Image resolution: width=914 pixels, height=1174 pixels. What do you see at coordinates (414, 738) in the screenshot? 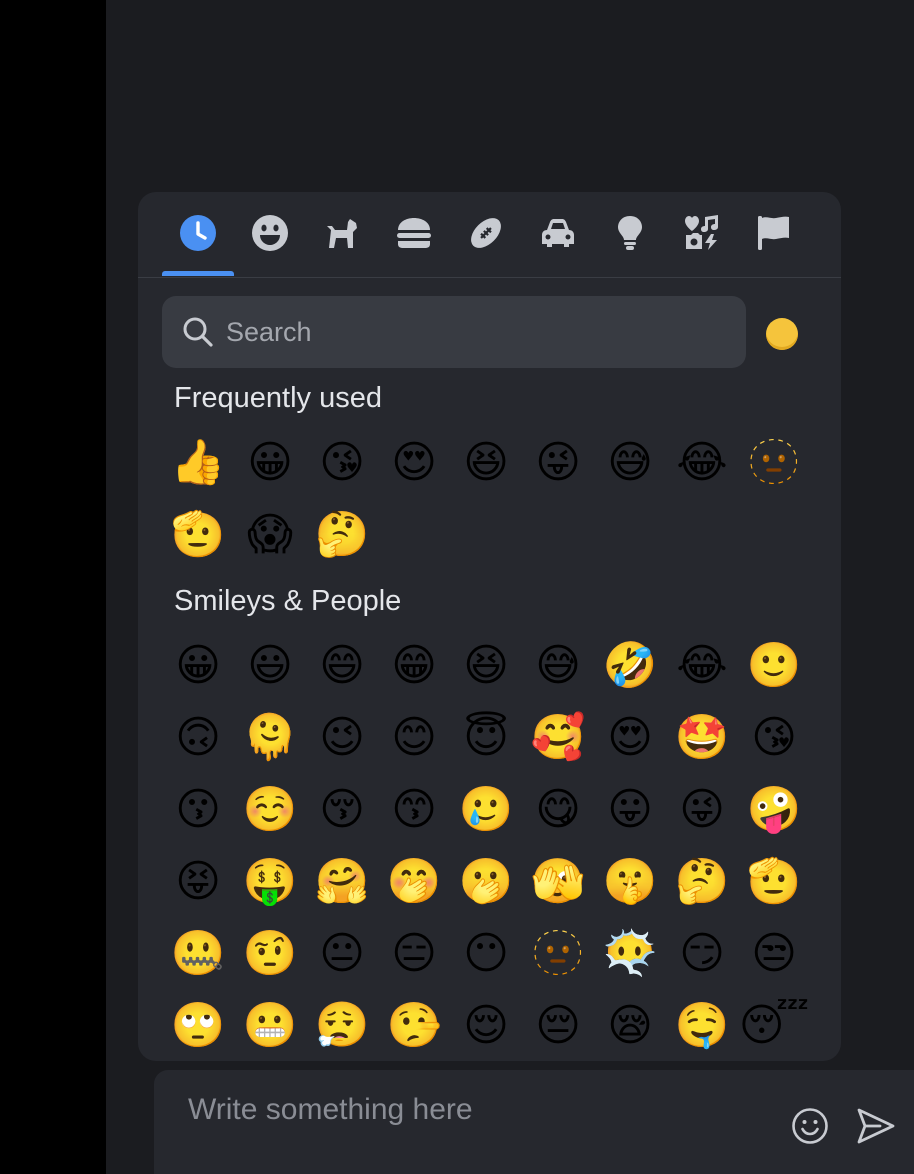
I see `emoji-button: 😊` at bounding box center [414, 738].